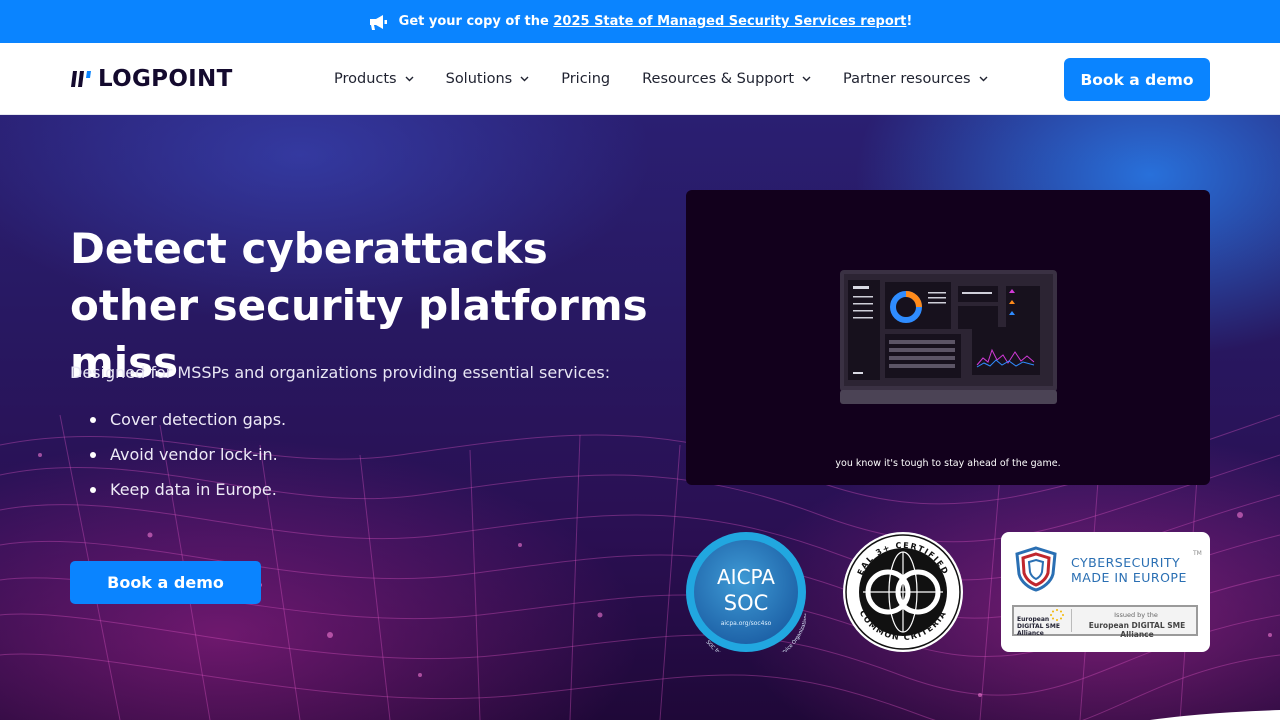 This screenshot has width=1280, height=720. Describe the element at coordinates (1136, 615) in the screenshot. I see `eu-box-issued: Issued by the` at that location.